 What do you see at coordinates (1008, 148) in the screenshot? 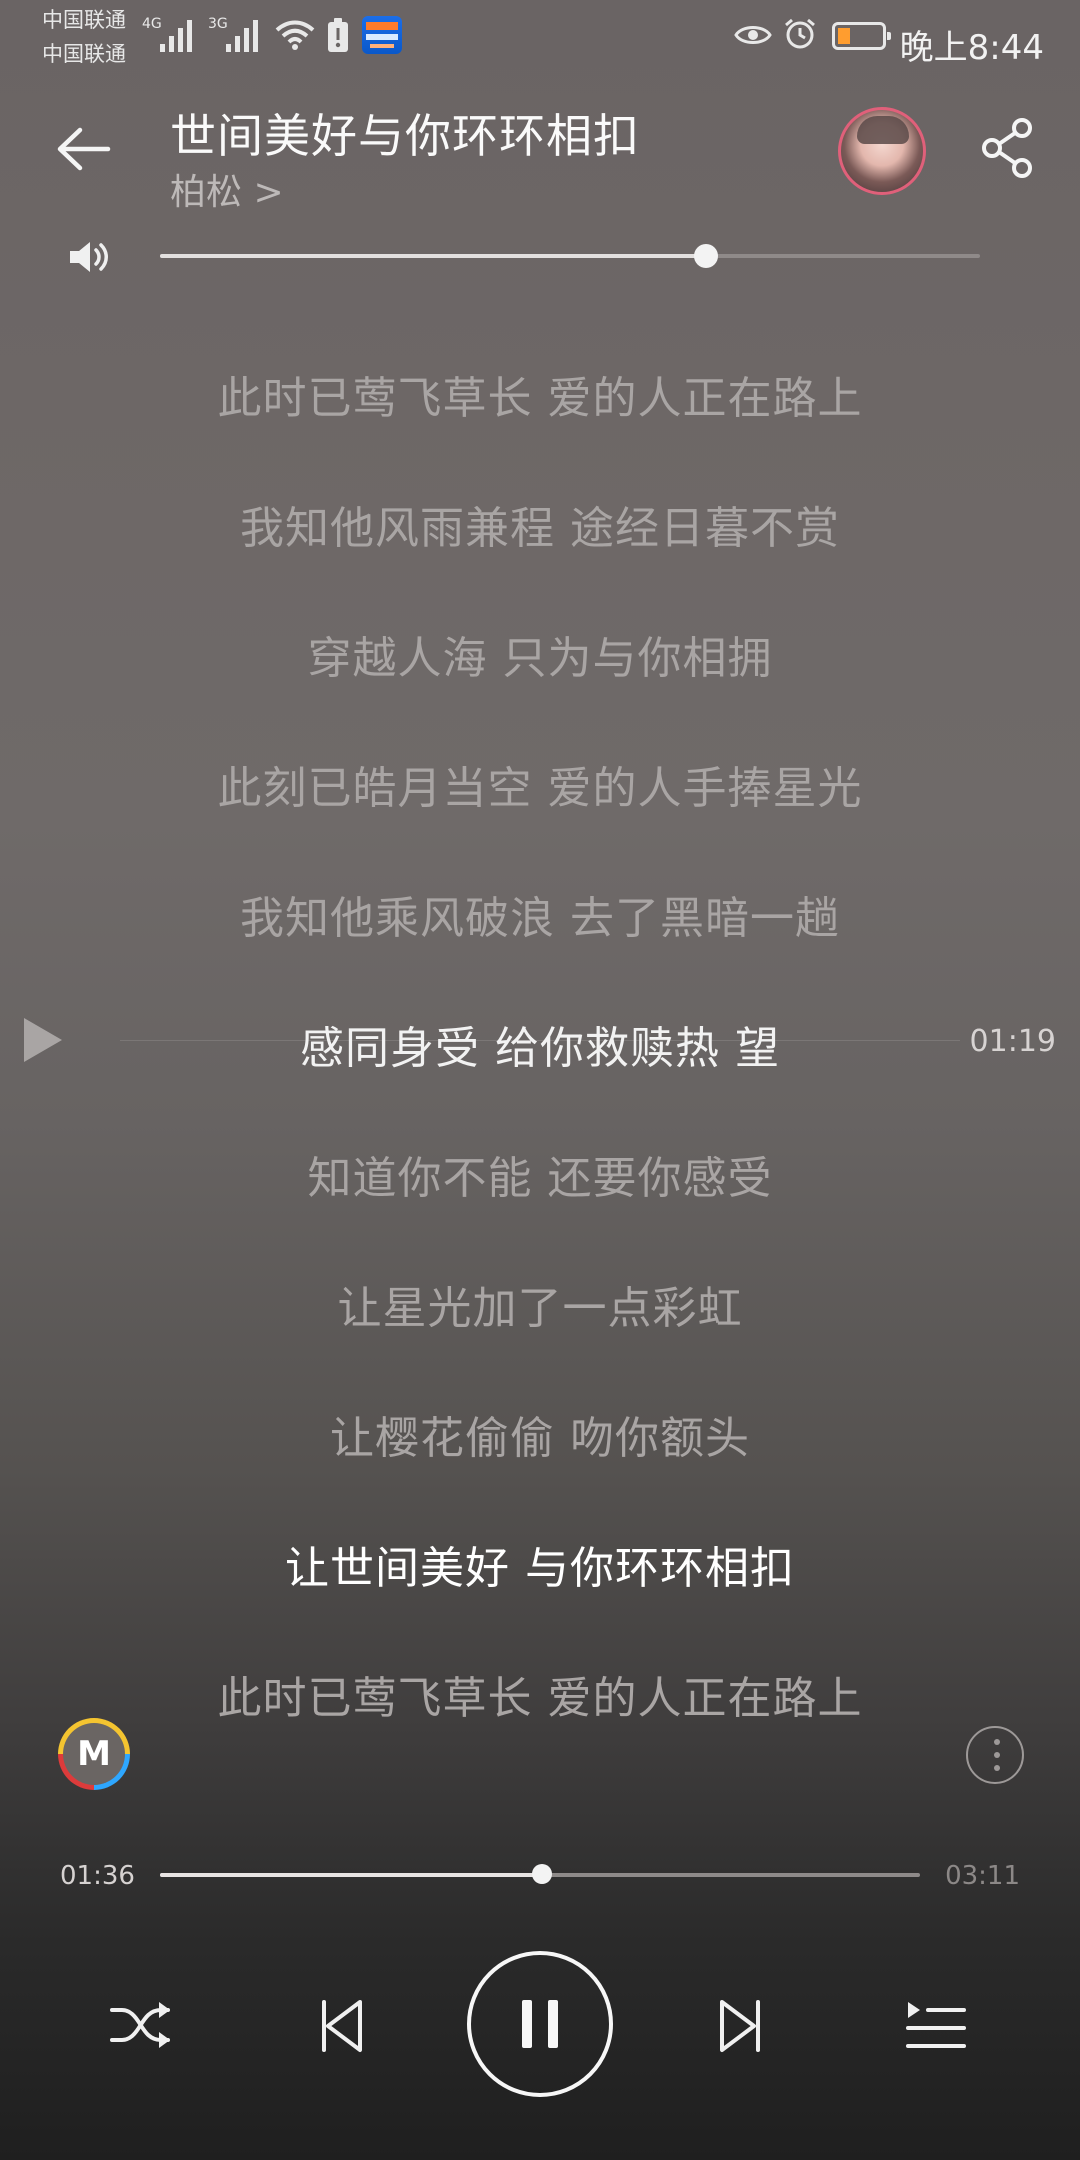
I see `share-icon` at bounding box center [1008, 148].